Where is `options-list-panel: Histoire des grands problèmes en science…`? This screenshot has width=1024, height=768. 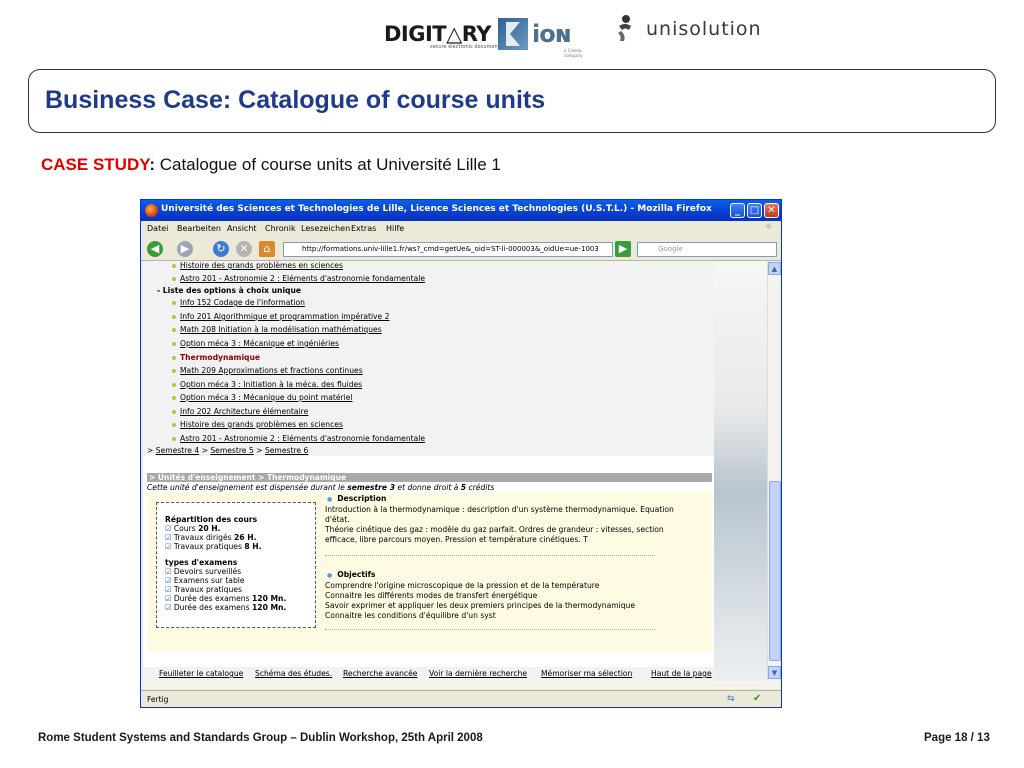 options-list-panel: Histoire des grands problèmes en science… is located at coordinates (428, 358).